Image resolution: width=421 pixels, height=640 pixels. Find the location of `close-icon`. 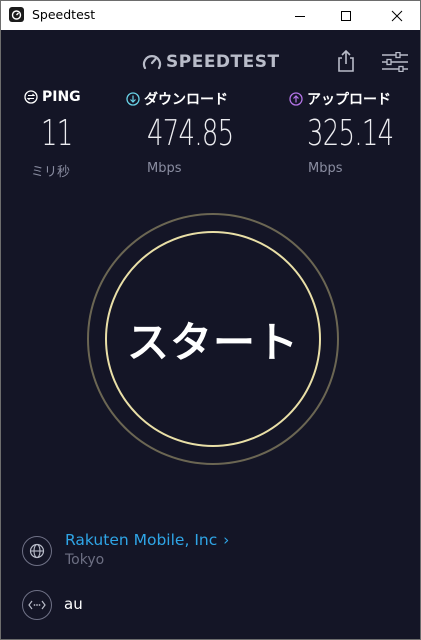

close-icon is located at coordinates (397, 15).